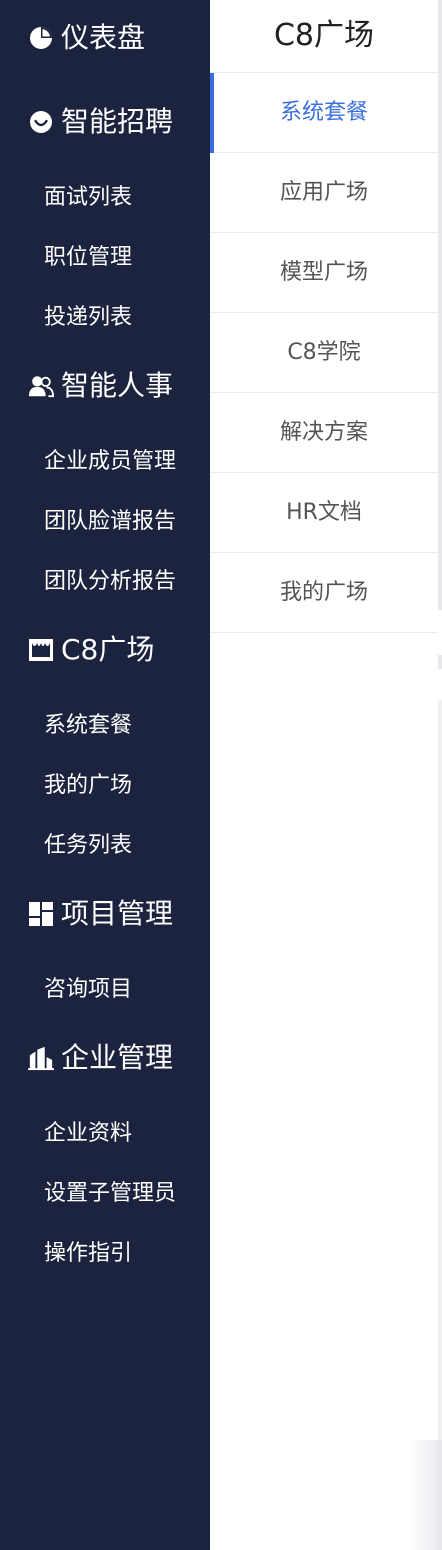 Image resolution: width=442 pixels, height=1550 pixels. I want to click on sidebar-section-label: 智能人事, so click(117, 385).